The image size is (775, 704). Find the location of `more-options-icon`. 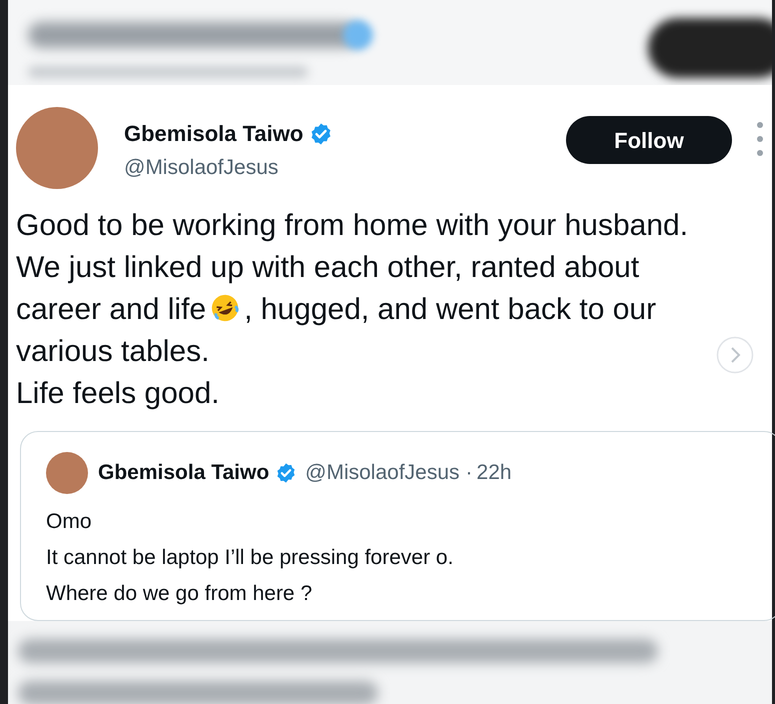

more-options-icon is located at coordinates (760, 139).